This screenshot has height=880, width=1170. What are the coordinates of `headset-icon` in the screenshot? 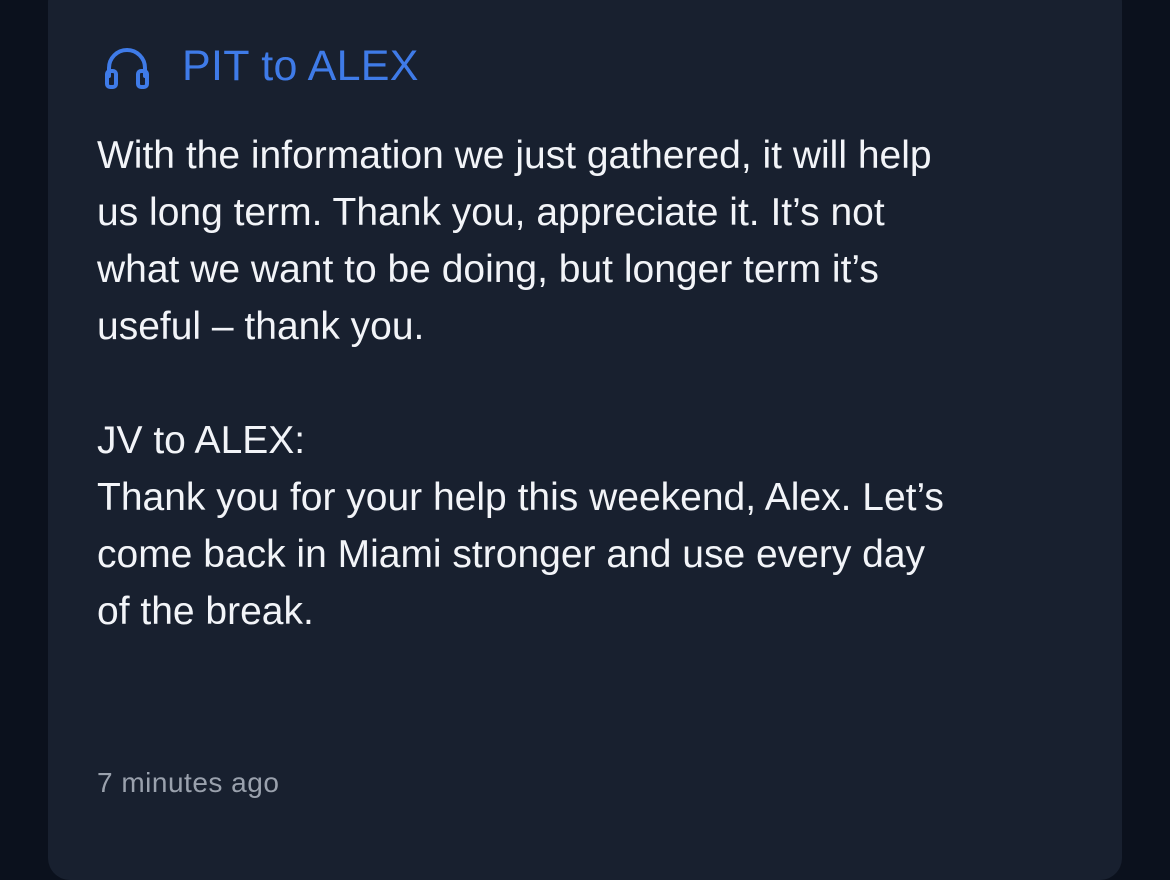 It's located at (127, 66).